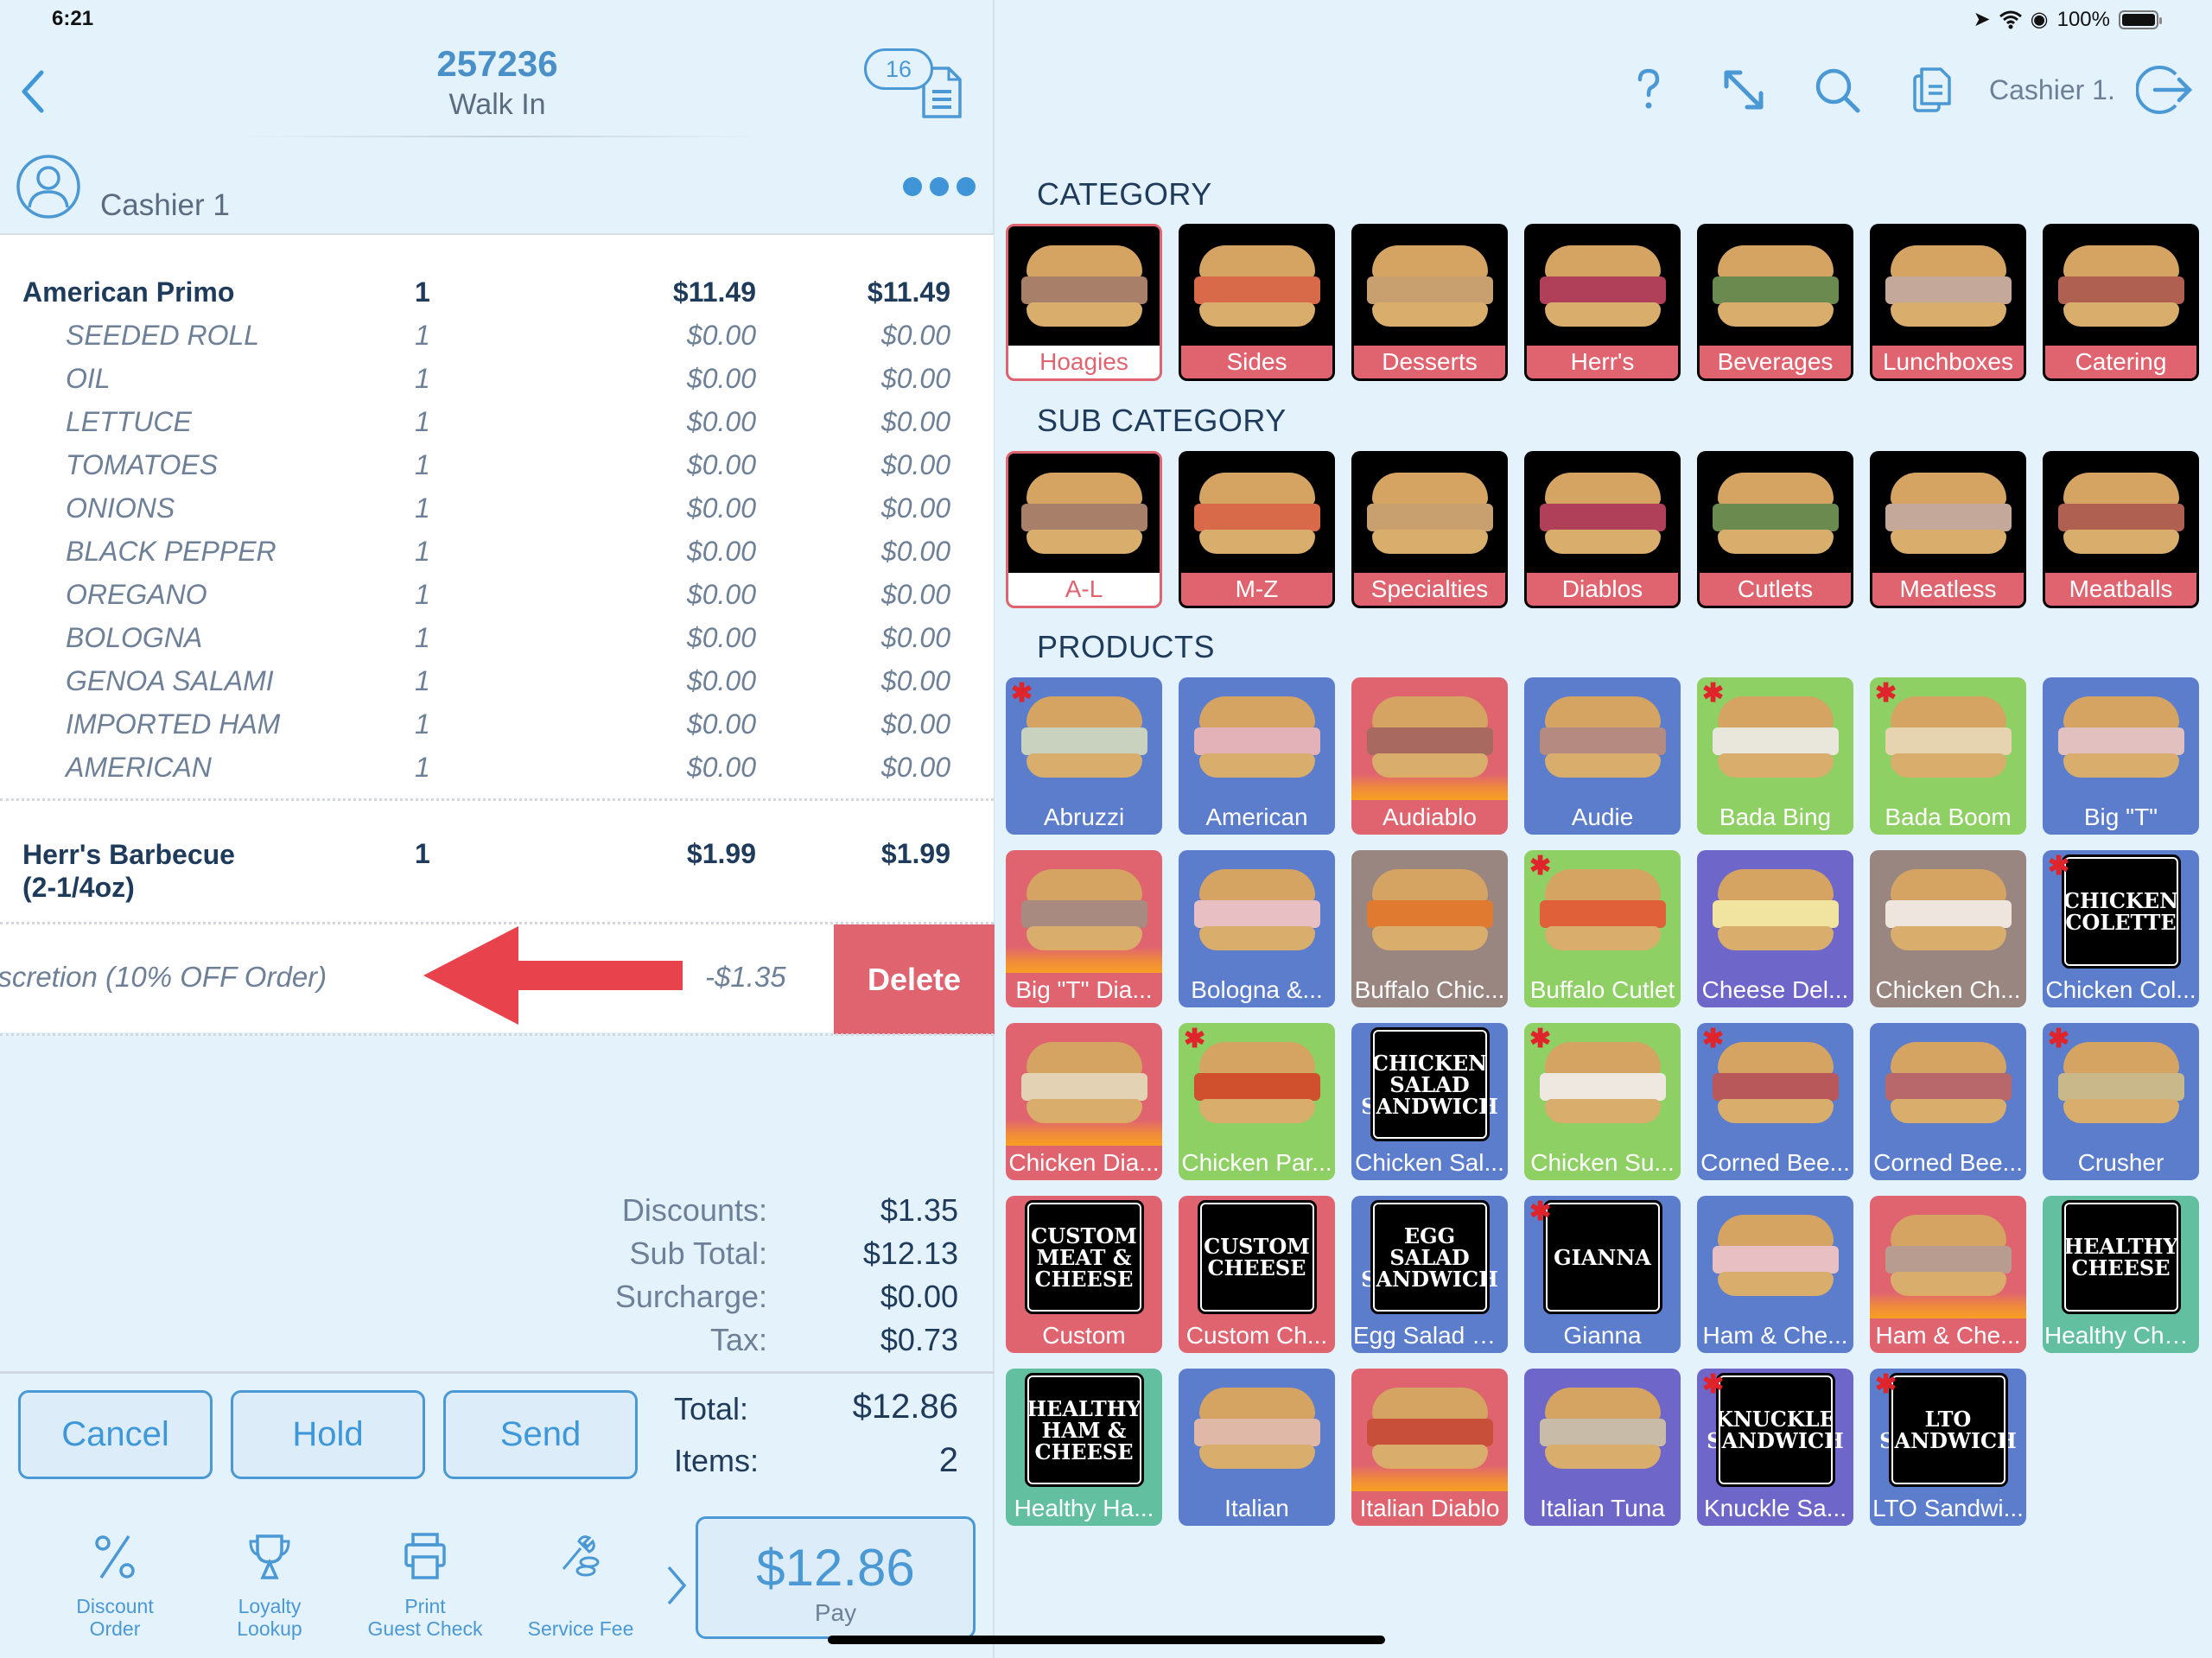  What do you see at coordinates (2121, 302) in the screenshot?
I see `category-tile: Catering` at bounding box center [2121, 302].